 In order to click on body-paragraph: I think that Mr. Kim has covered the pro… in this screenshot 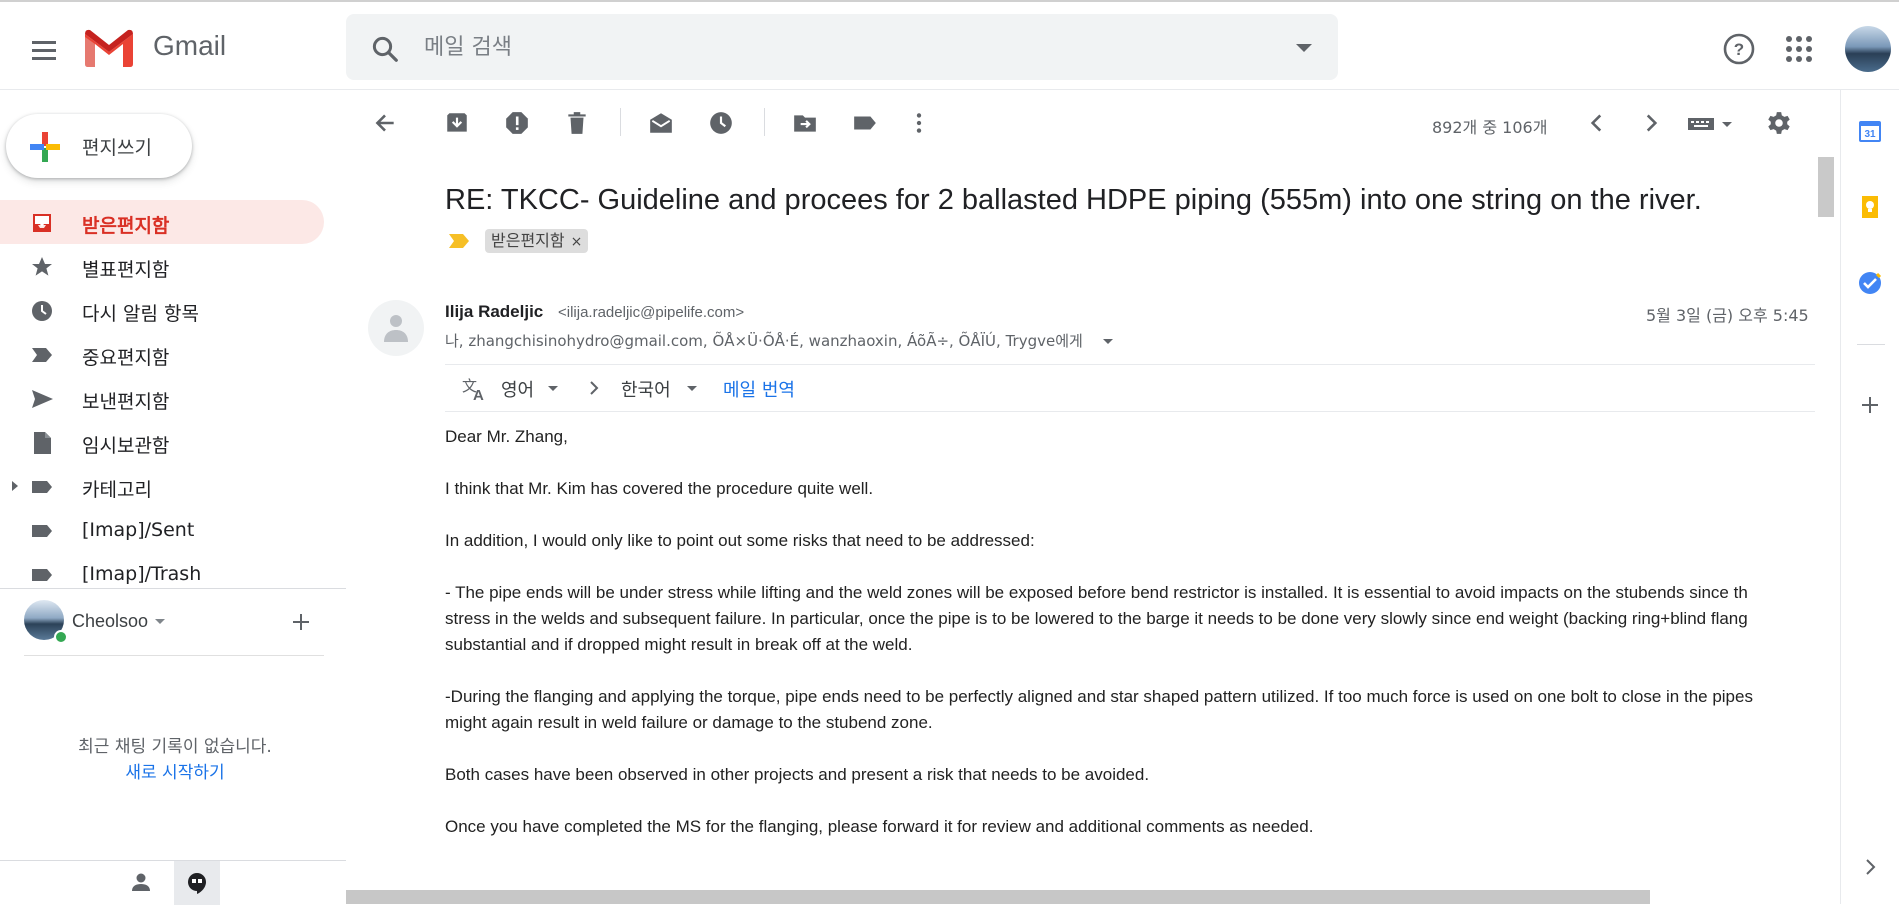, I will do `click(659, 488)`.